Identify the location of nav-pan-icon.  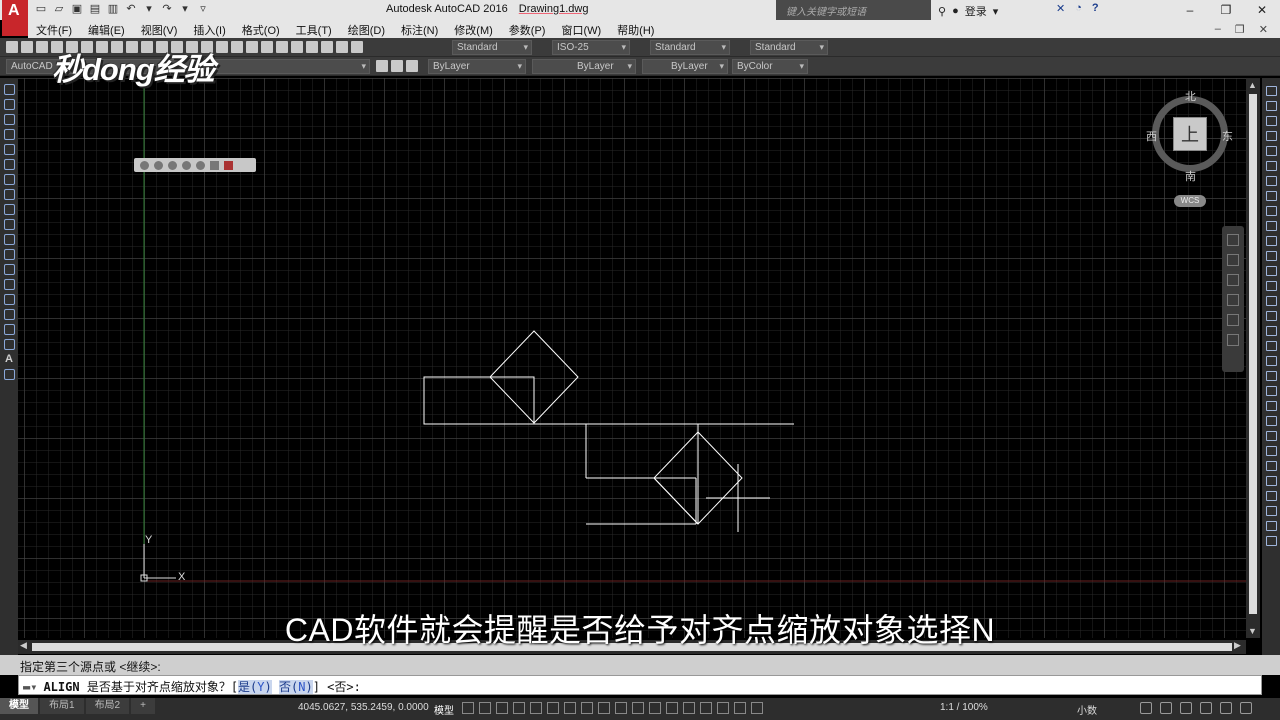
(1233, 260).